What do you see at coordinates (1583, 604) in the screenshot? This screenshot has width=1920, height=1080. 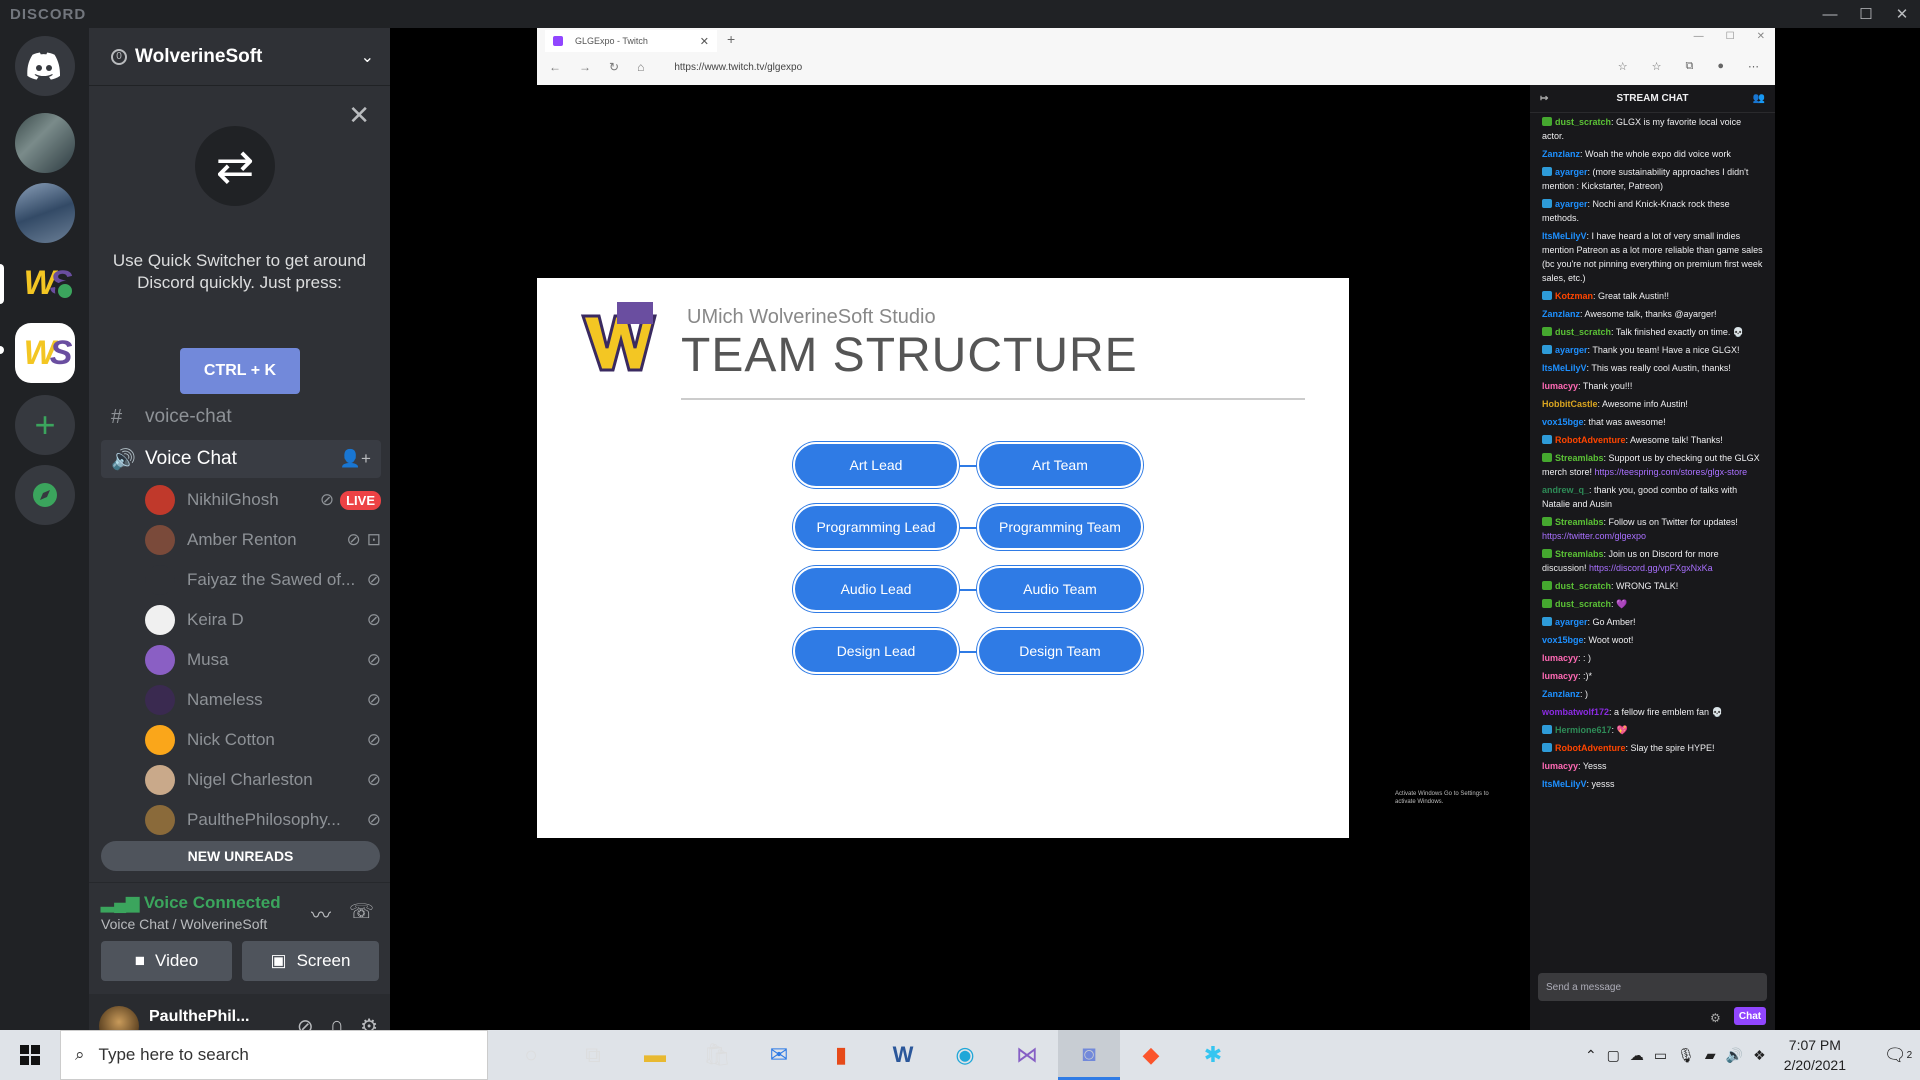 I see `chat-username: dust_scratch` at bounding box center [1583, 604].